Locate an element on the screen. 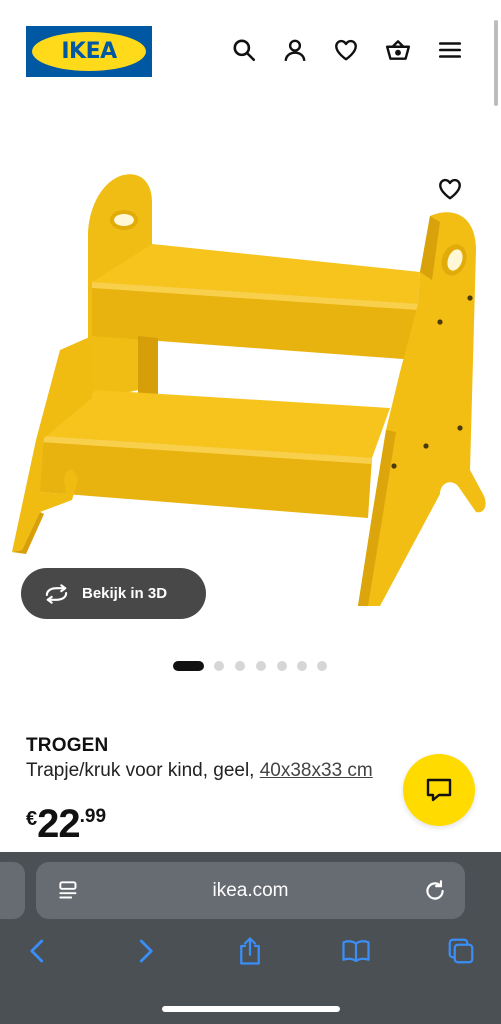 Image resolution: width=501 pixels, height=1024 pixels. chat-icon is located at coordinates (439, 790).